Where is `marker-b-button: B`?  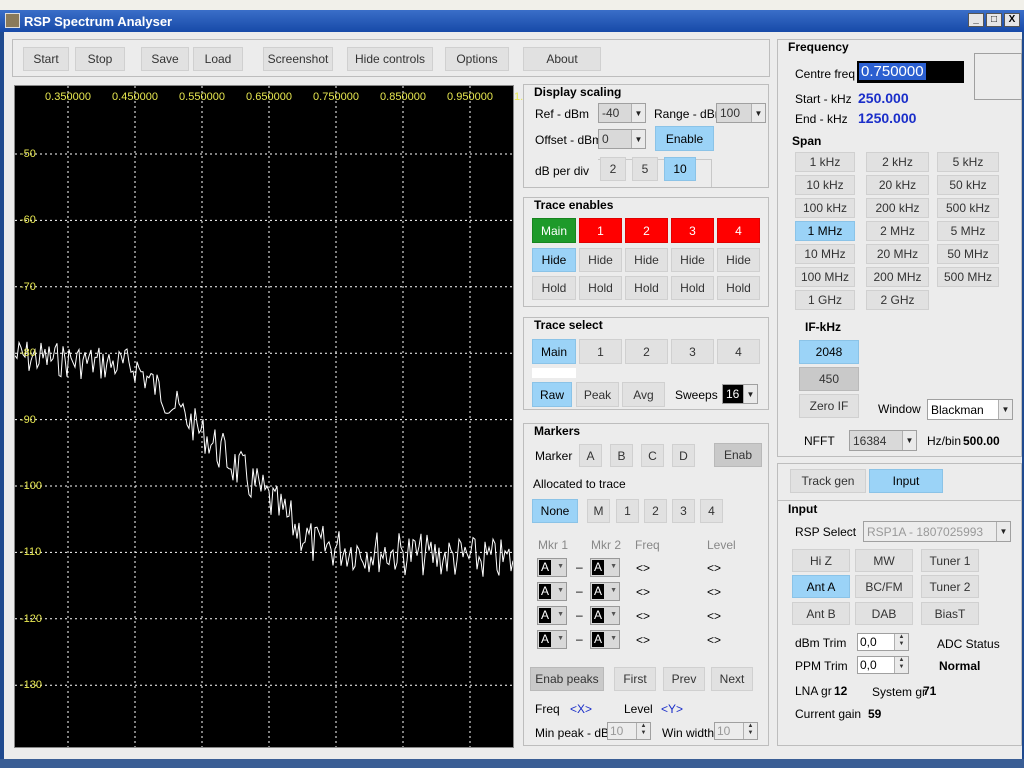 marker-b-button: B is located at coordinates (621, 455).